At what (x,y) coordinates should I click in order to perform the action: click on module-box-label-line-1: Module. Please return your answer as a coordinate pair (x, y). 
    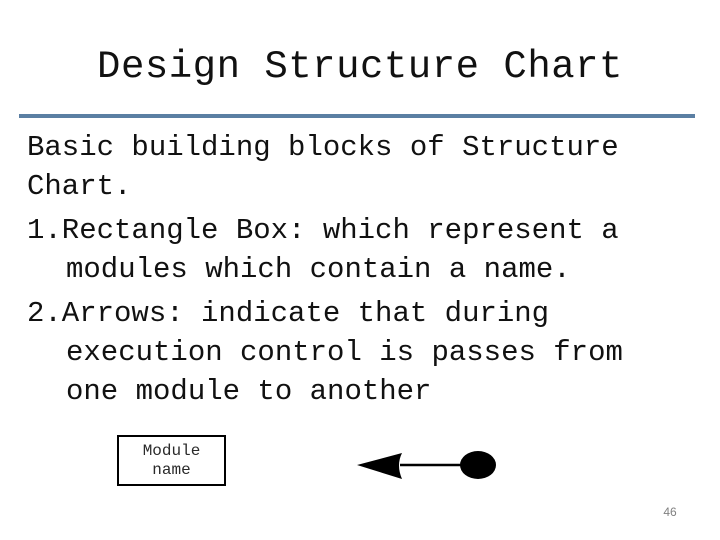
    Looking at the image, I should click on (171, 451).